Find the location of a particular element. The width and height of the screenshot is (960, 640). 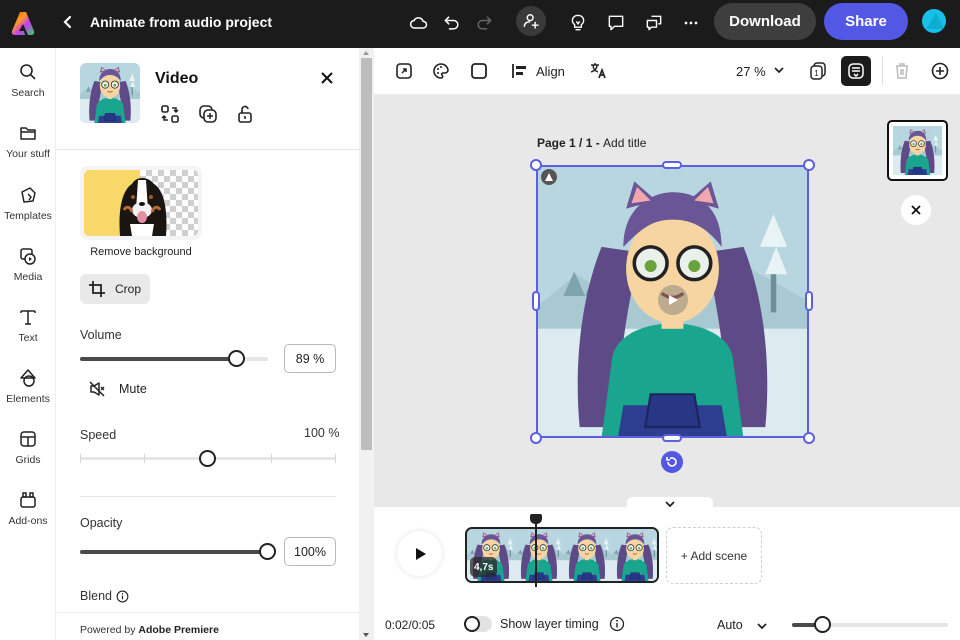

share-button: Share is located at coordinates (866, 21).